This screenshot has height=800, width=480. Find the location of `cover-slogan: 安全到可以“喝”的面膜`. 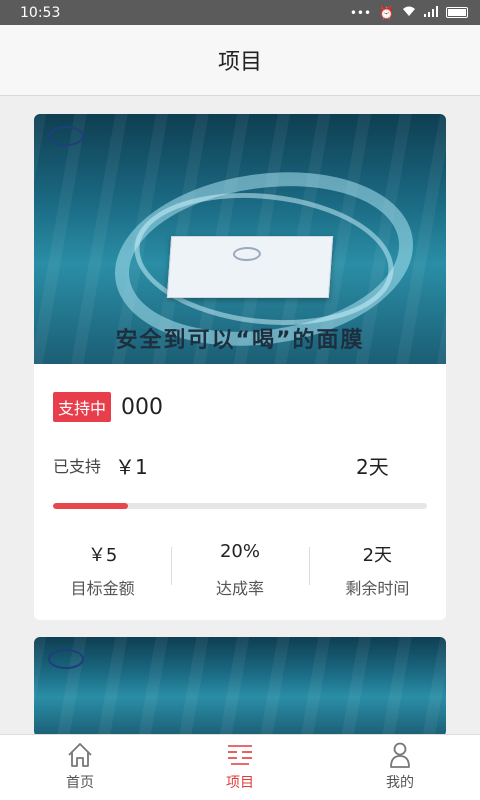

cover-slogan: 安全到可以“喝”的面膜 is located at coordinates (240, 340).